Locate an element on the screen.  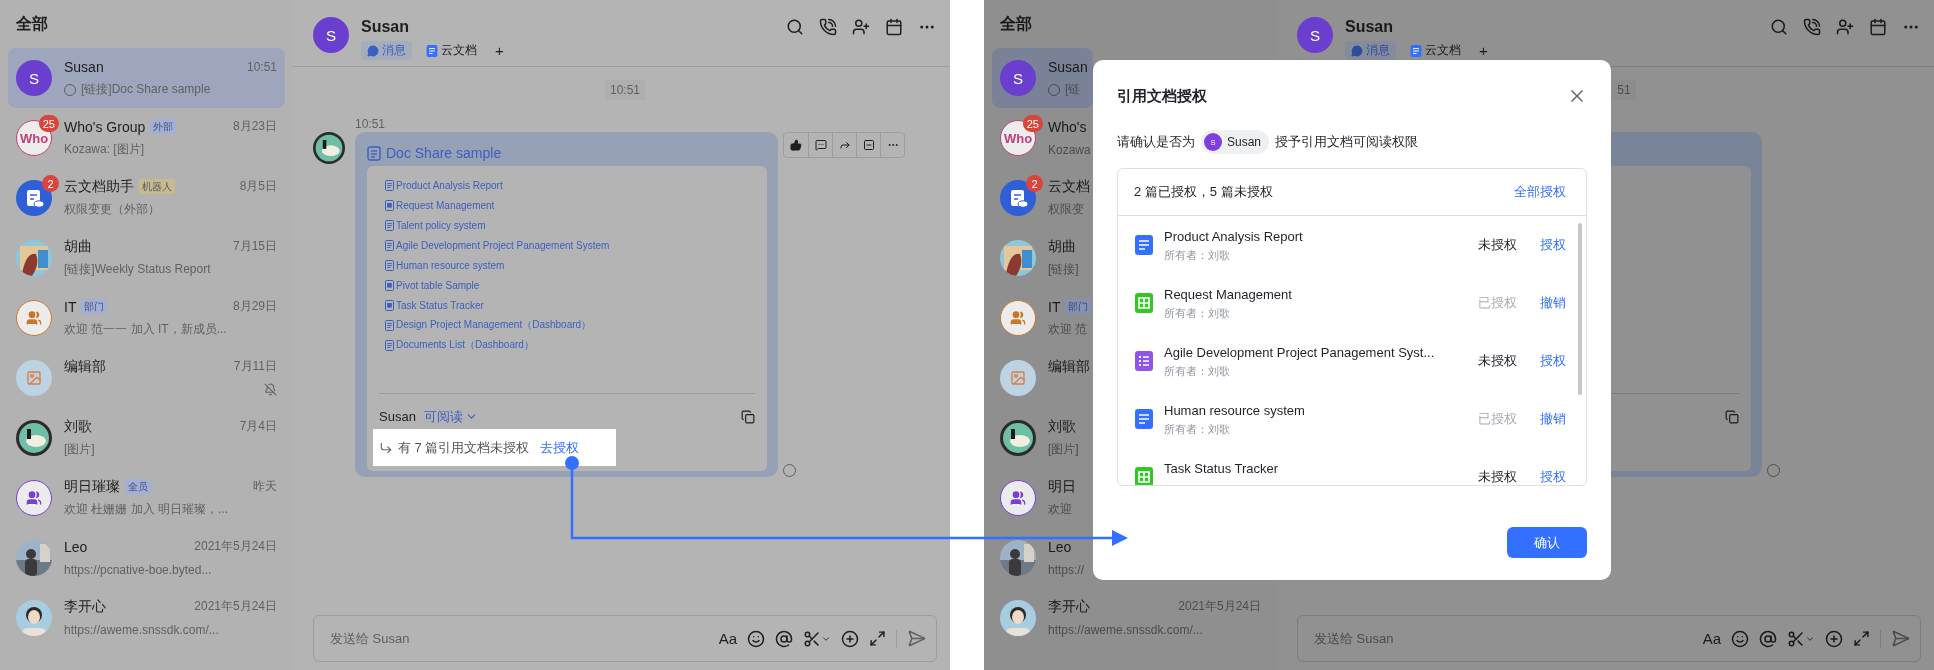
chat-item: 2 云文档 权限变 is located at coordinates (1042, 198).